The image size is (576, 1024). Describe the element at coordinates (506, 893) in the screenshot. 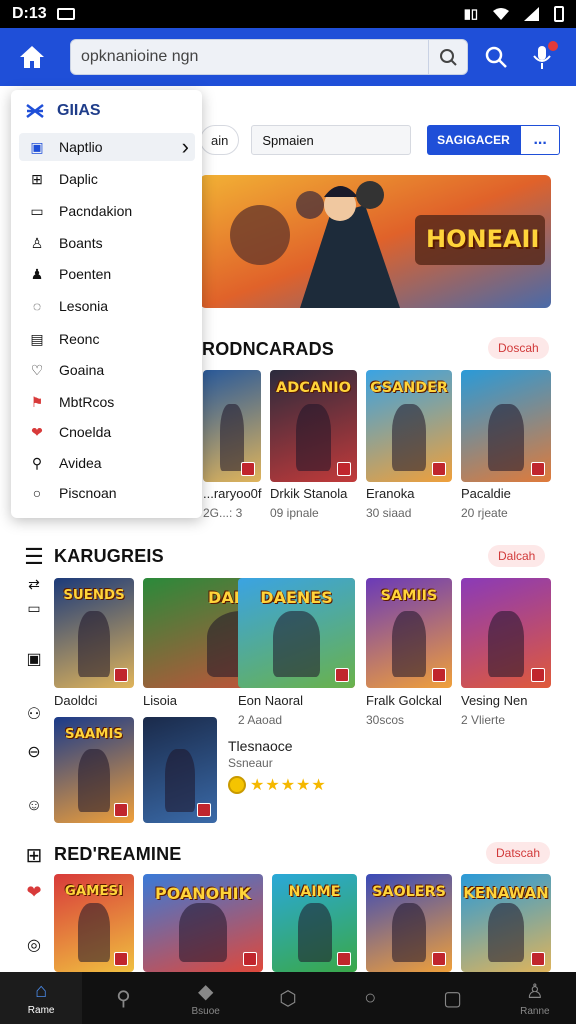

I see `tile-title: KENAWAN` at that location.